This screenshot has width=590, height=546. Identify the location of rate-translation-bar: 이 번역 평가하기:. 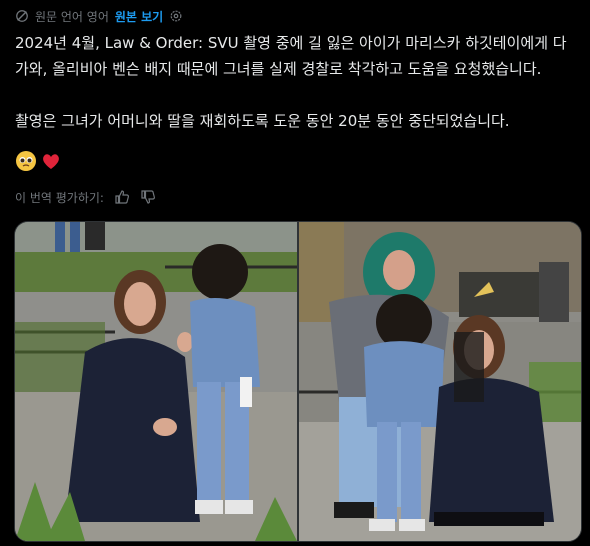
(85, 197).